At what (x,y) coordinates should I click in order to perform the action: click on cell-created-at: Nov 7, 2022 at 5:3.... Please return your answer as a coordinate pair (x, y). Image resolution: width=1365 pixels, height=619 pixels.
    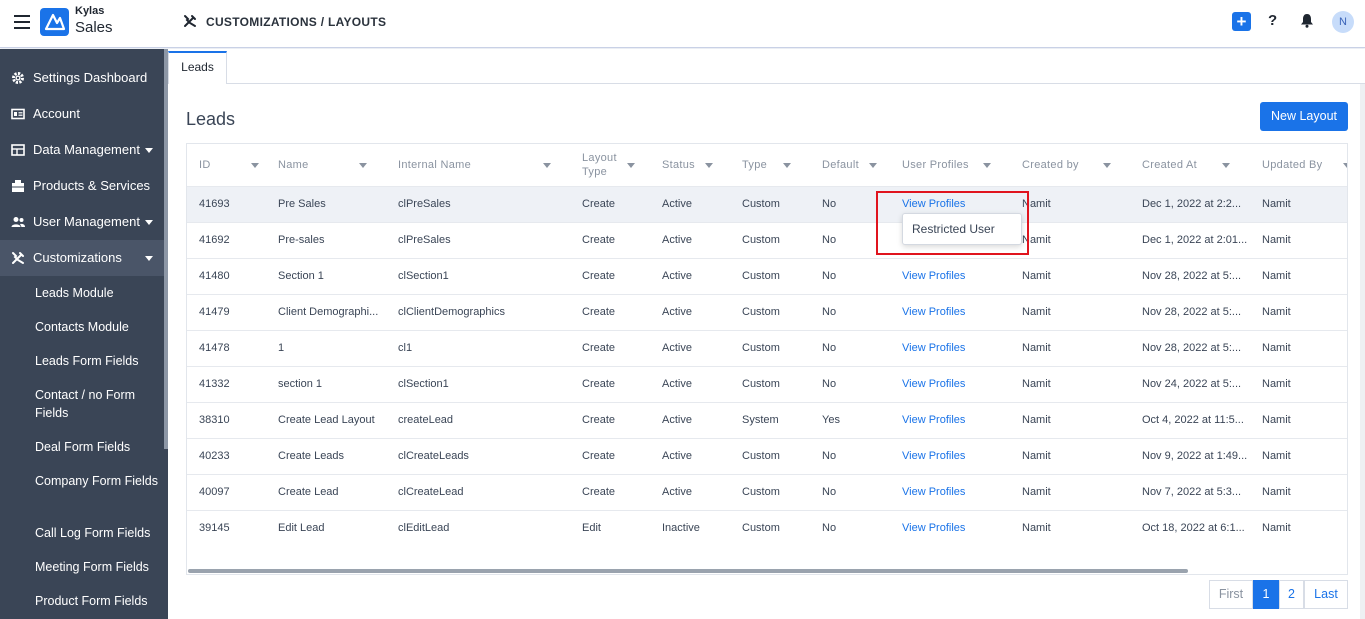
    Looking at the image, I should click on (1192, 492).